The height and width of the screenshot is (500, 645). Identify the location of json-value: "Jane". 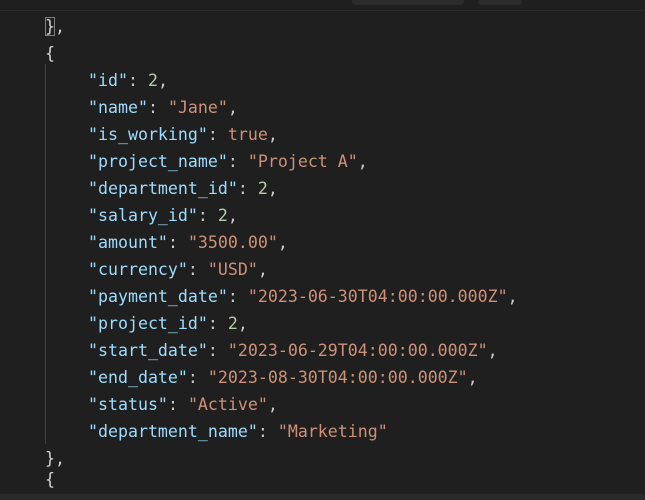
(197, 107).